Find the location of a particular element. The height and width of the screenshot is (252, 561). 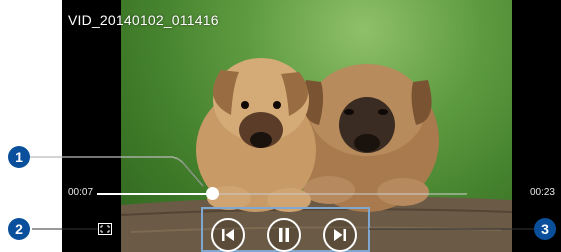

callout-1: 1 is located at coordinates (19, 157).